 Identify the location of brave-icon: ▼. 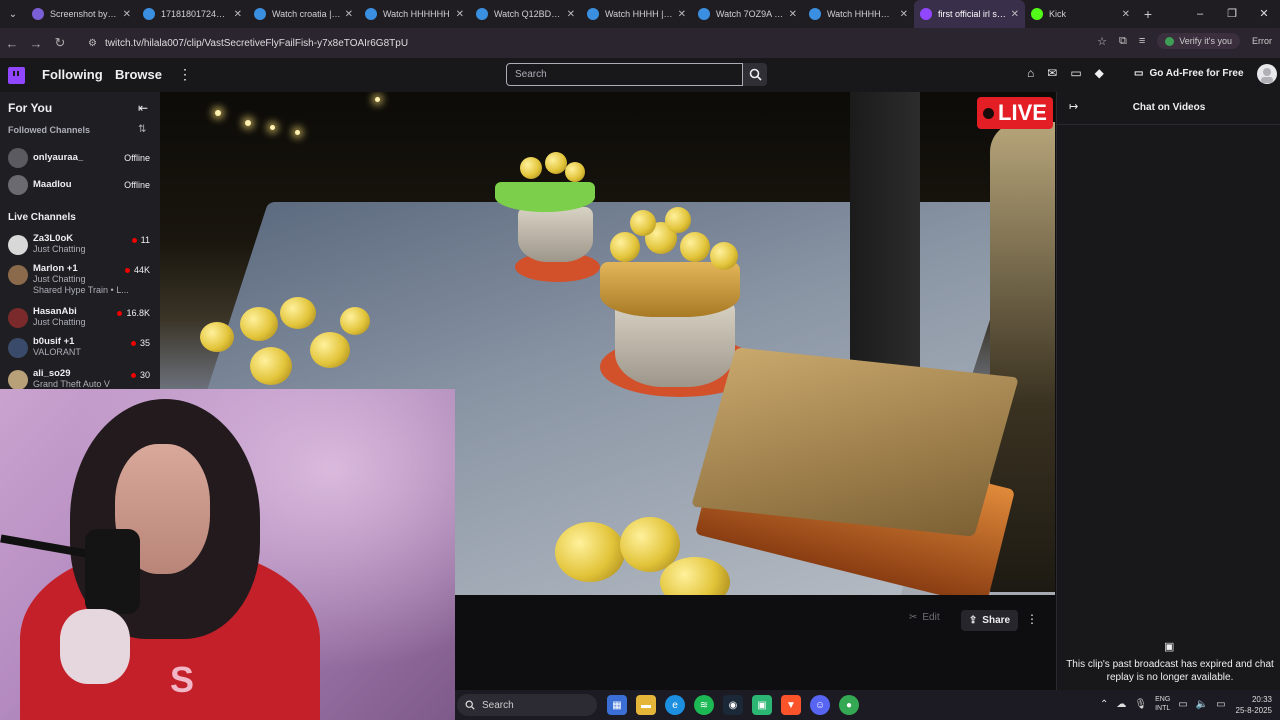
(791, 705).